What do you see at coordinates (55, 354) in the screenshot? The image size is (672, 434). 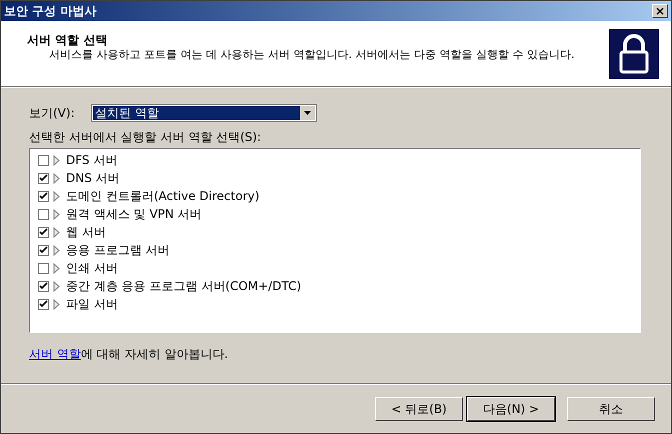 I see `server-roles-link: 서버 역할` at bounding box center [55, 354].